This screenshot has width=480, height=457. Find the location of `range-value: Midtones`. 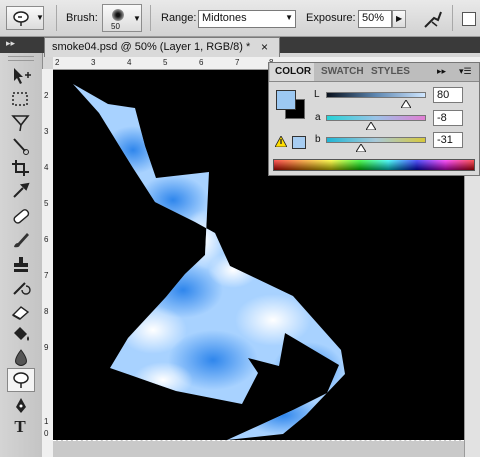

range-value: Midtones is located at coordinates (224, 18).